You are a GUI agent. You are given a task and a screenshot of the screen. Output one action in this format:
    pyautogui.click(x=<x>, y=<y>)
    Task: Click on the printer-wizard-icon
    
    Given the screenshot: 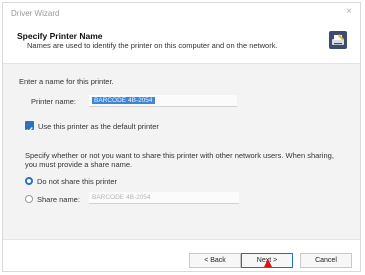 What is the action you would take?
    pyautogui.click(x=338, y=40)
    